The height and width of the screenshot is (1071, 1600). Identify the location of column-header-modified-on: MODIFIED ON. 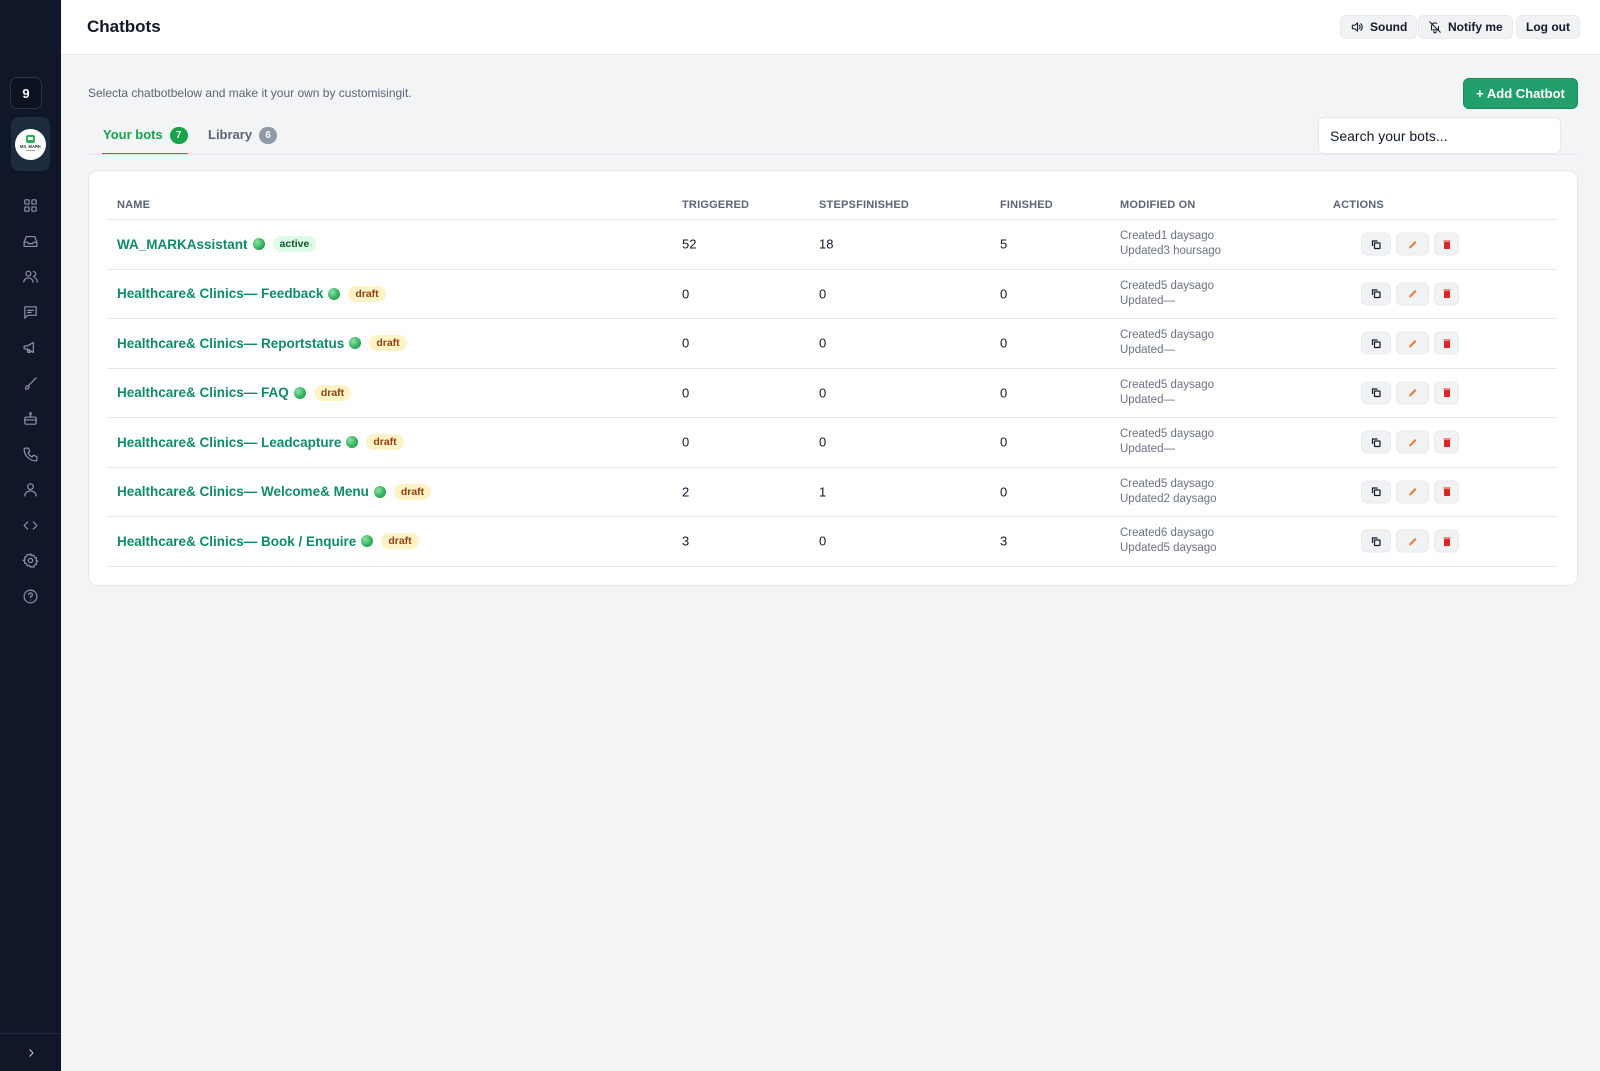
(1158, 205).